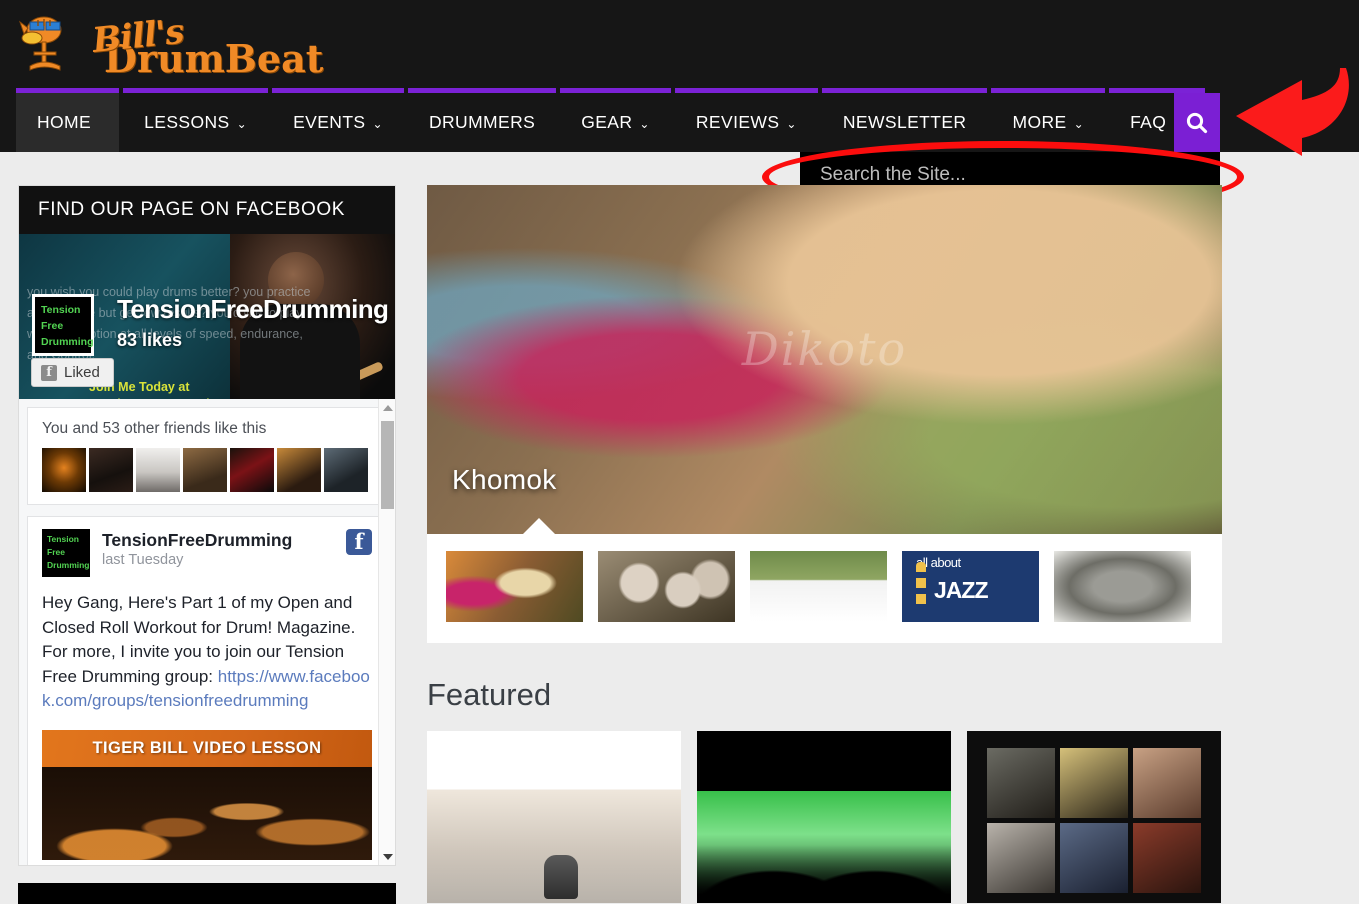  I want to click on featured-card-child-drumming, so click(554, 817).